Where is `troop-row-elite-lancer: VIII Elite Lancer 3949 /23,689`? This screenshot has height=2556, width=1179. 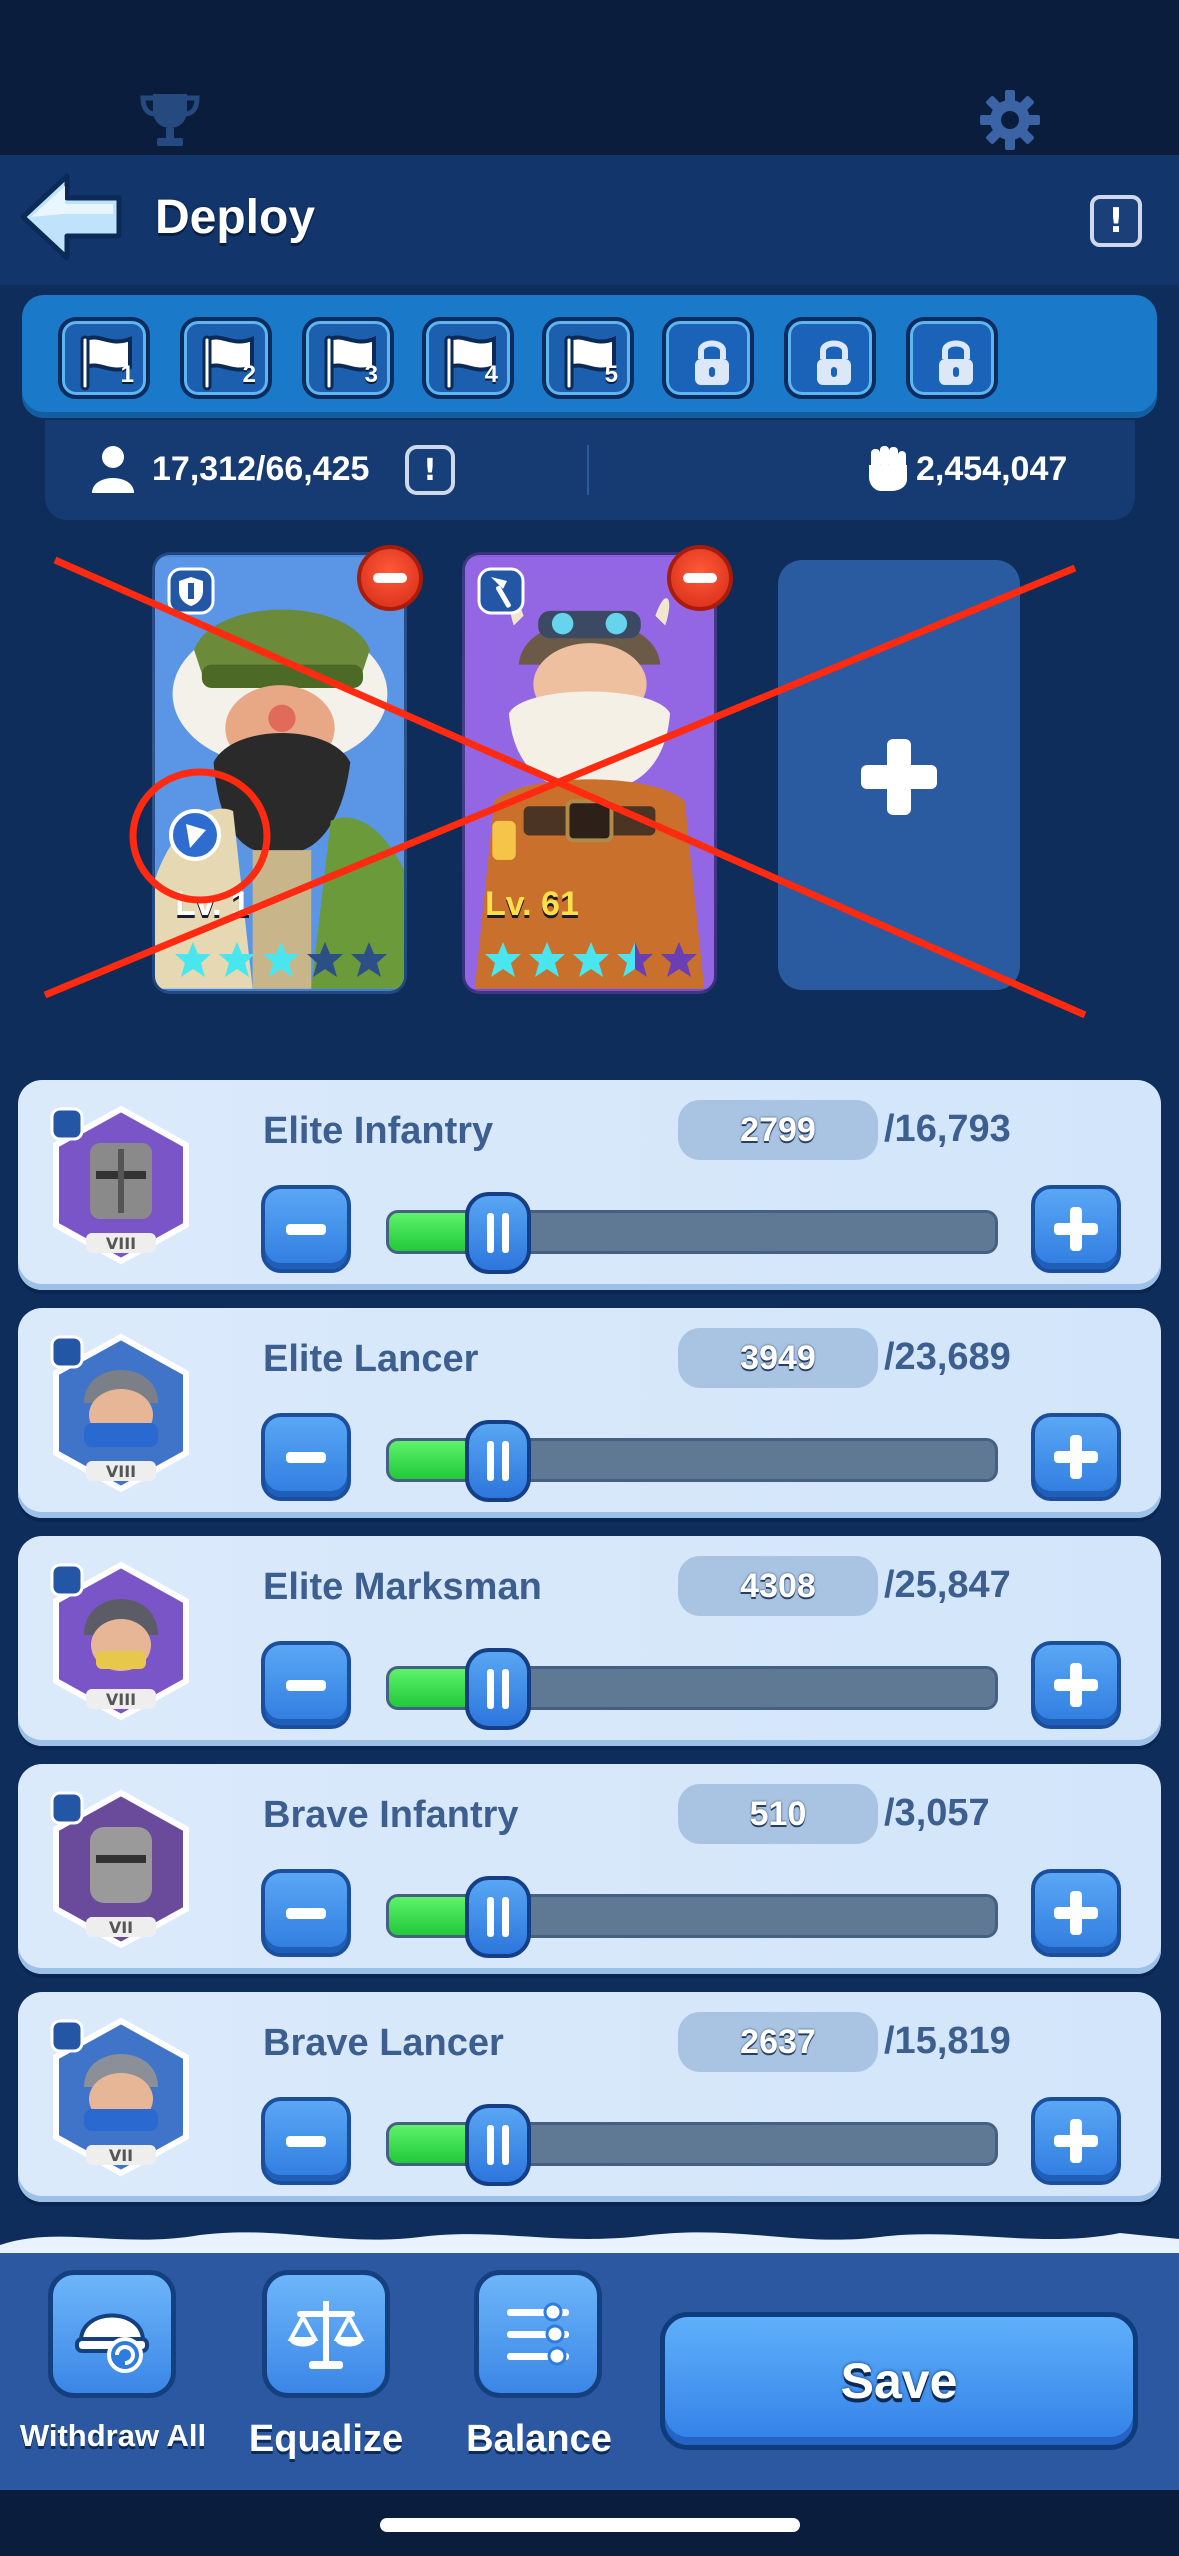
troop-row-elite-lancer: VIII Elite Lancer 3949 /23,689 is located at coordinates (589, 1413).